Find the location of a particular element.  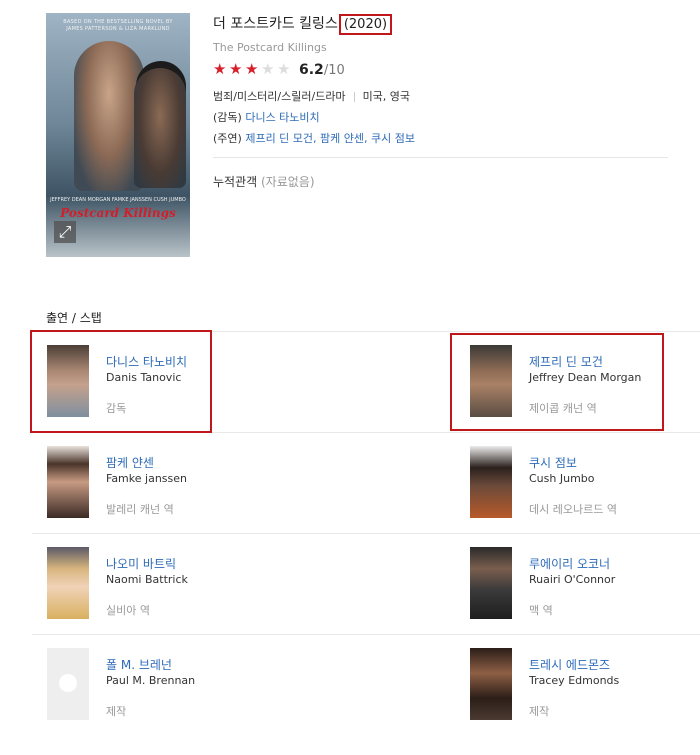

person-name-ko: 다니스 타노비치 is located at coordinates (146, 361).